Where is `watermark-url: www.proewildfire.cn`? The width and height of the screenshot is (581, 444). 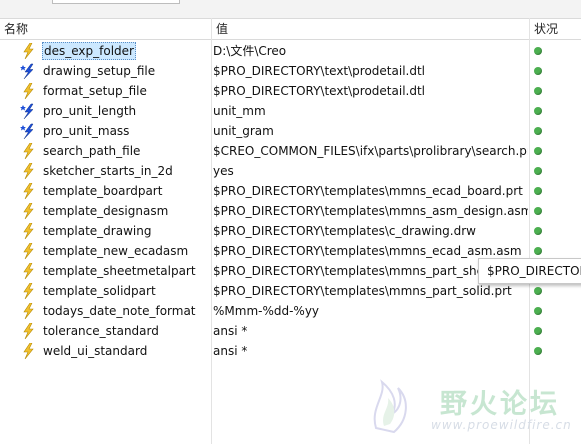 watermark-url: www.proewildfire.cn is located at coordinates (501, 425).